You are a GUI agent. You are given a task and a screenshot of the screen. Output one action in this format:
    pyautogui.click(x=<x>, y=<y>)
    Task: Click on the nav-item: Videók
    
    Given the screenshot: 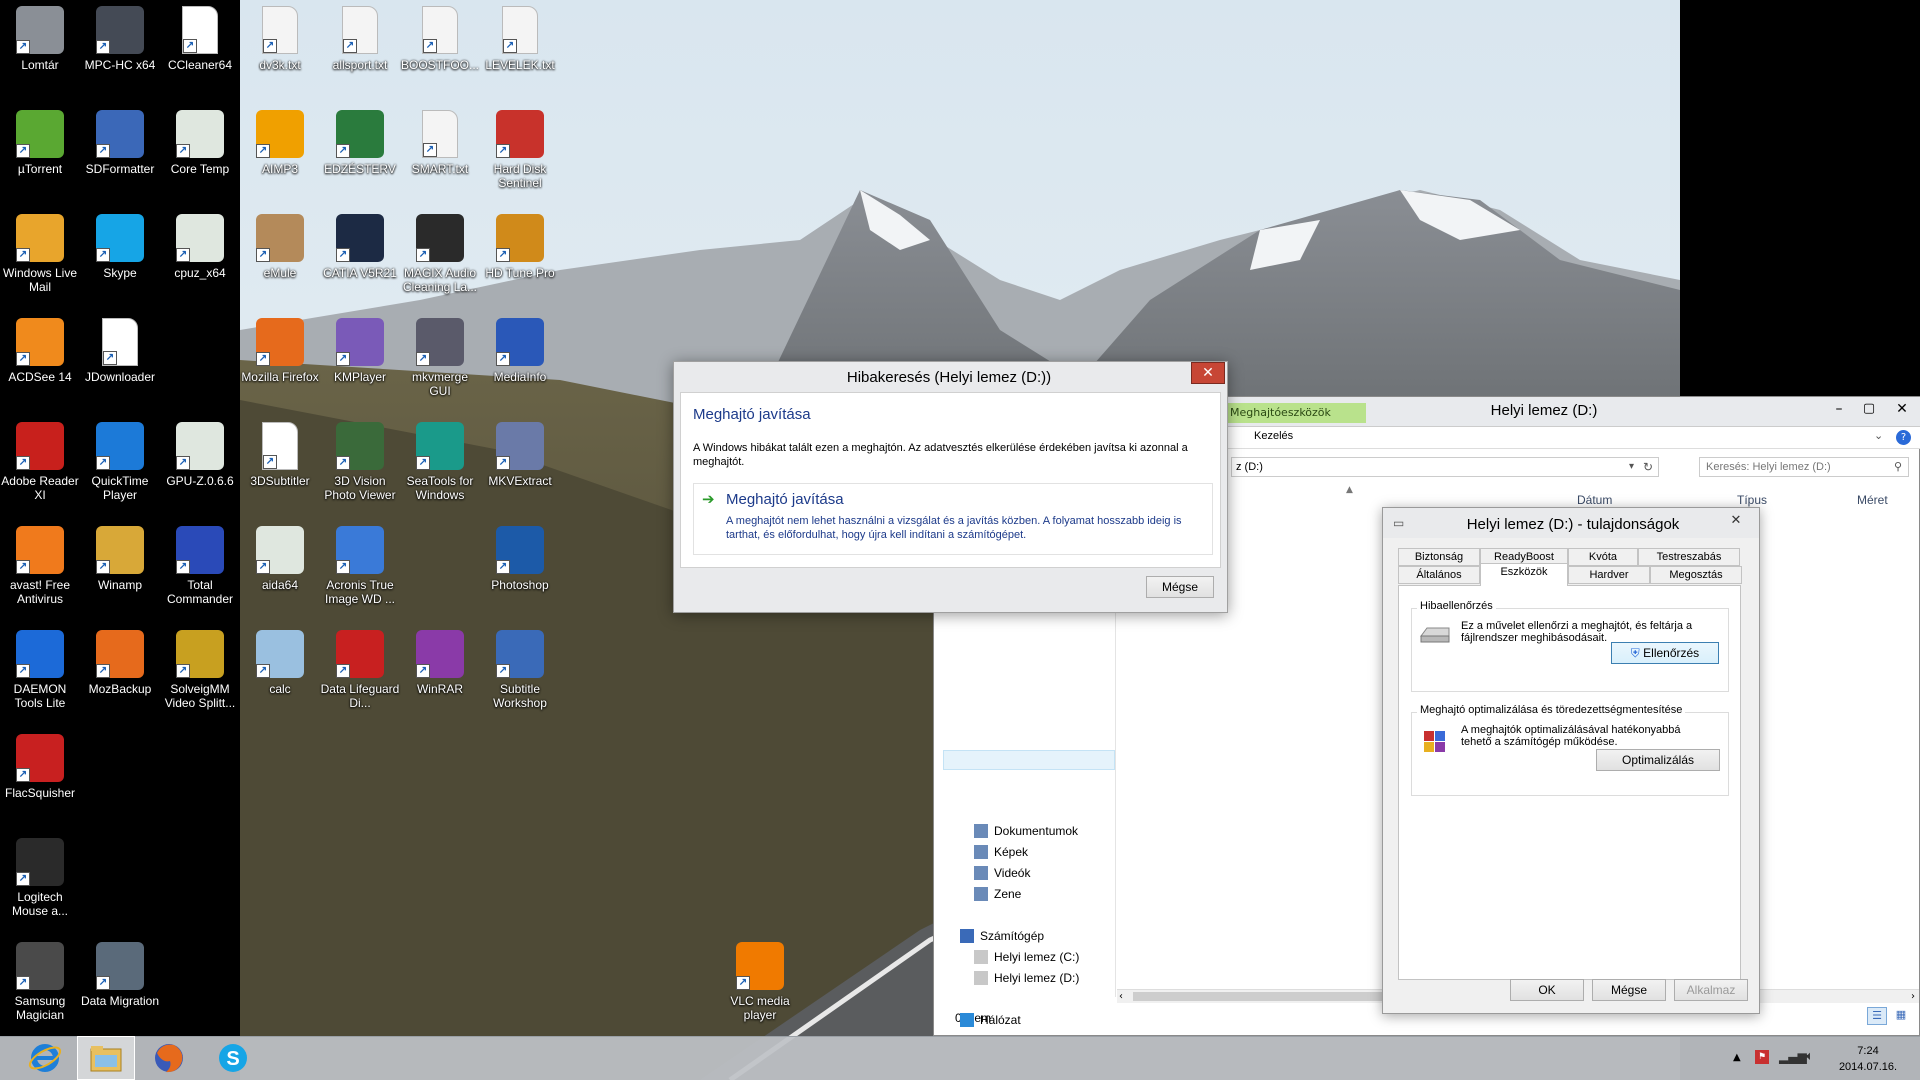 What is the action you would take?
    pyautogui.click(x=1002, y=873)
    